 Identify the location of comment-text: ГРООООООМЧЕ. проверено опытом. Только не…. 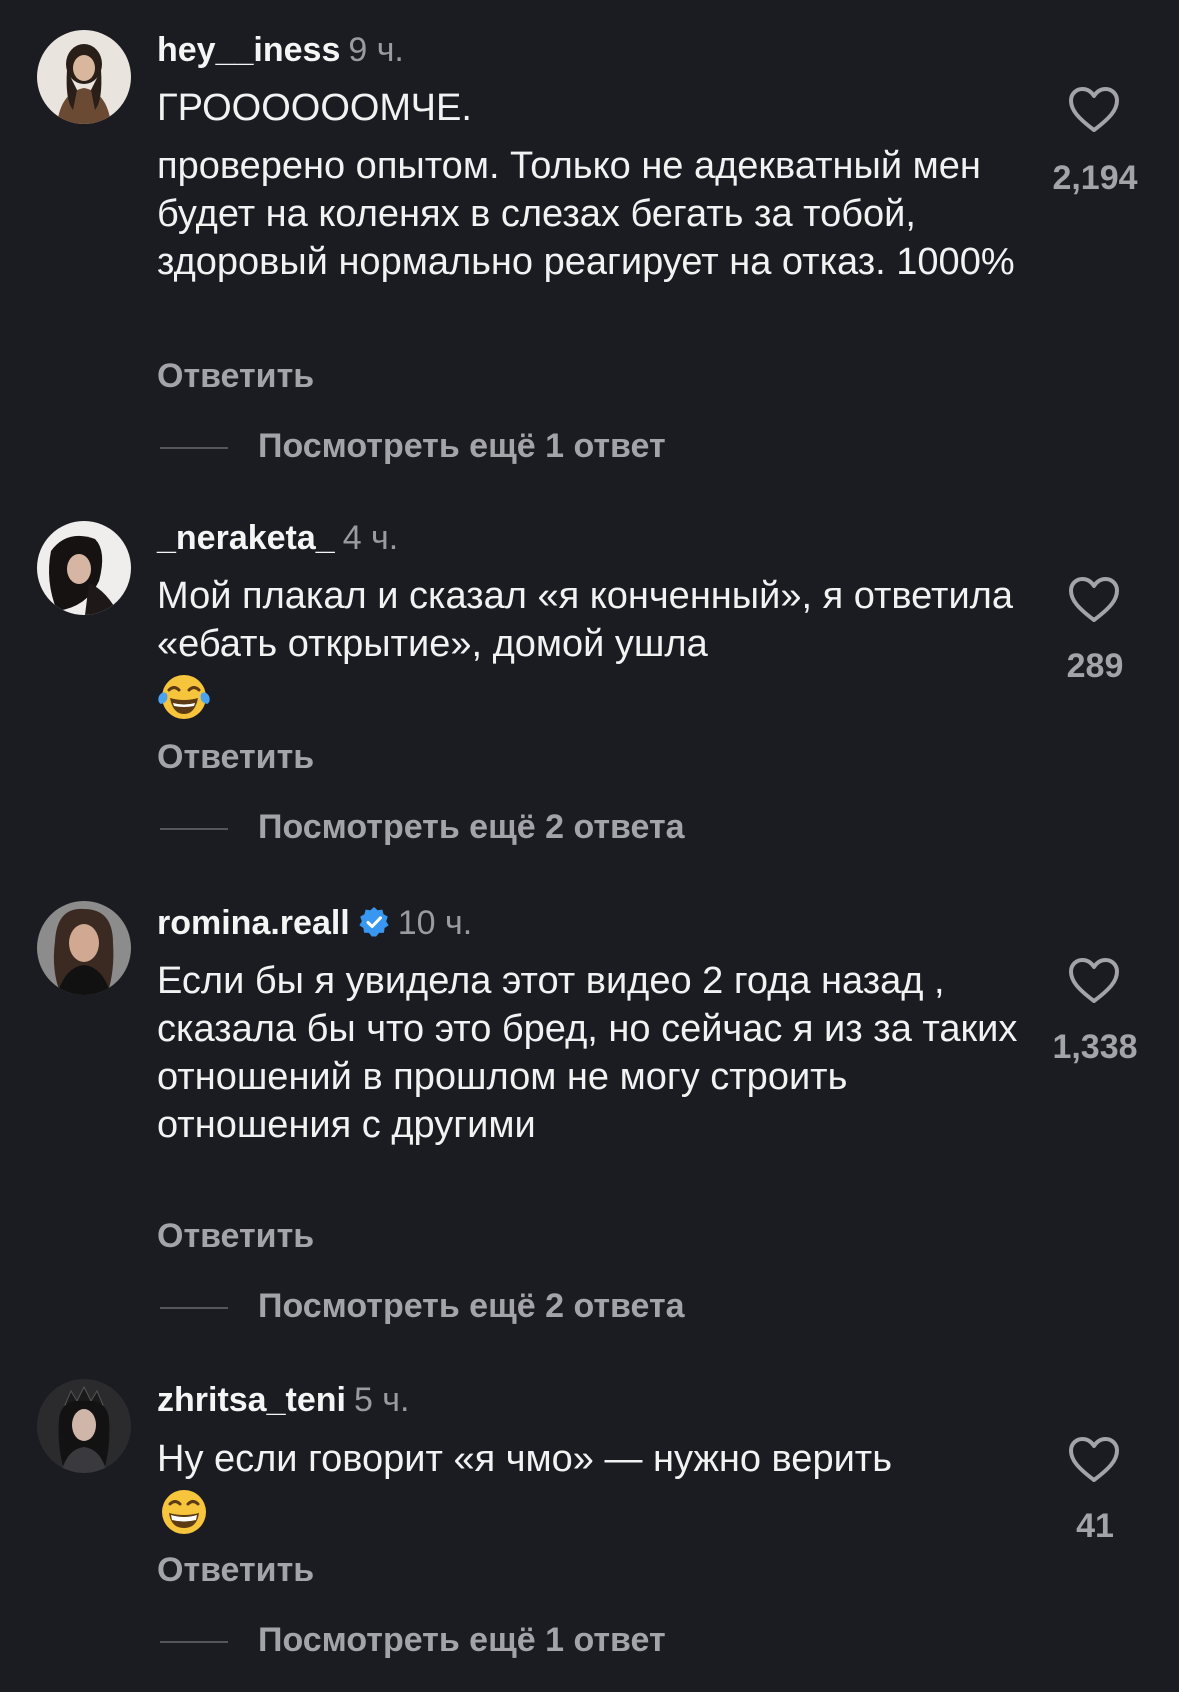
(597, 185).